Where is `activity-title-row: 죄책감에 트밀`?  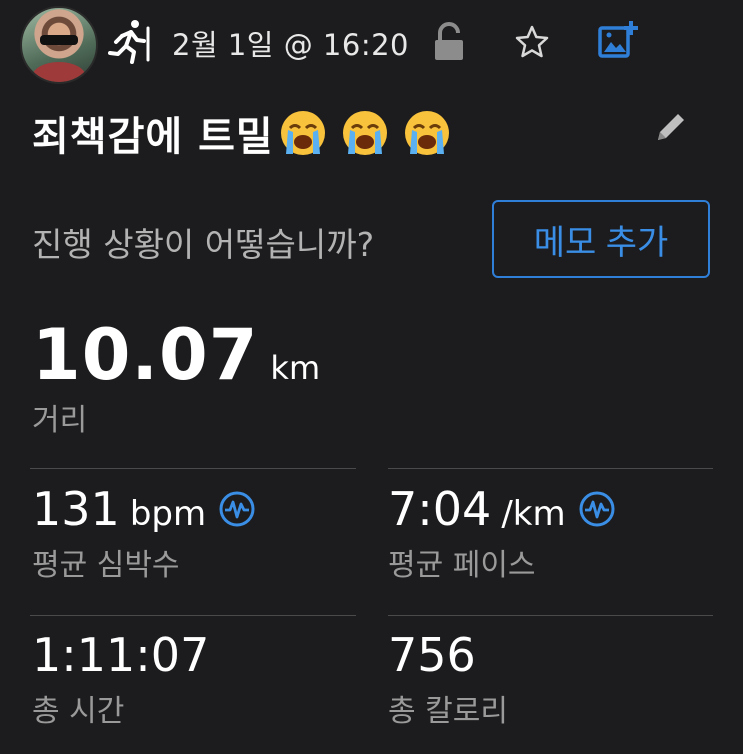
activity-title-row: 죄책감에 트밀 is located at coordinates (242, 133).